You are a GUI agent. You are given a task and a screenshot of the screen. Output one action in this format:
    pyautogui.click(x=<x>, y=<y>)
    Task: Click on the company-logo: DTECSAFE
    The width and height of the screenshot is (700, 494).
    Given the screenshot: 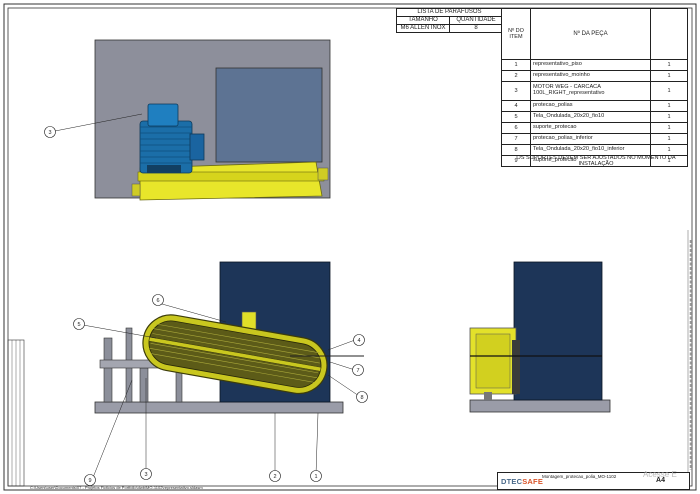 What is the action you would take?
    pyautogui.click(x=522, y=481)
    